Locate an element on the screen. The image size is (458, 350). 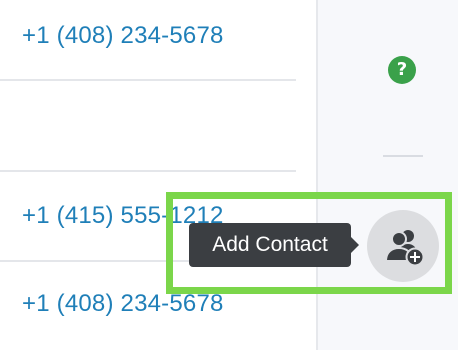
panel-divider is located at coordinates (403, 156).